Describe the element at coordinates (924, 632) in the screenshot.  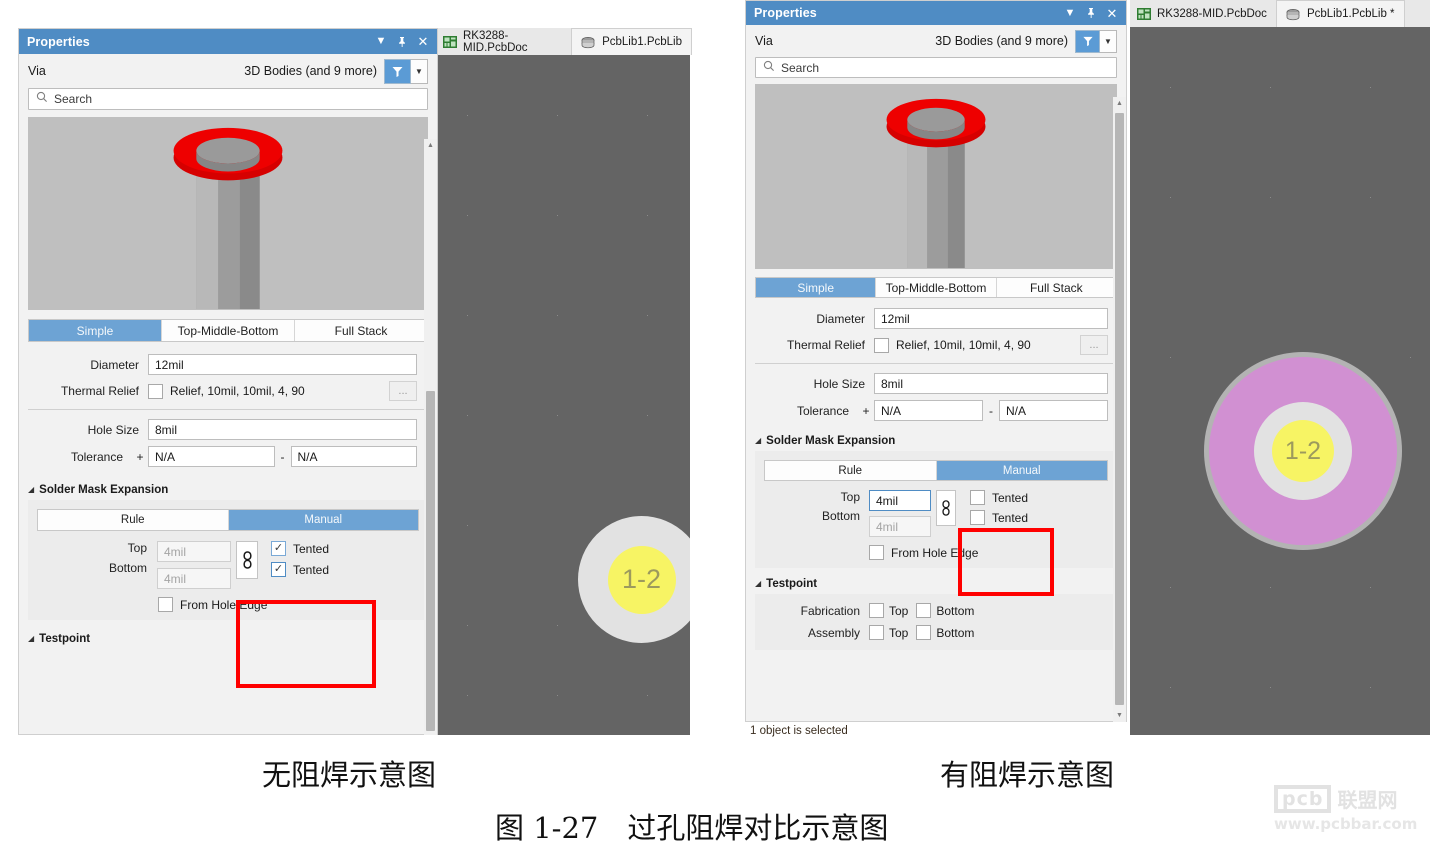
I see `assembly-bottom-checkbox` at that location.